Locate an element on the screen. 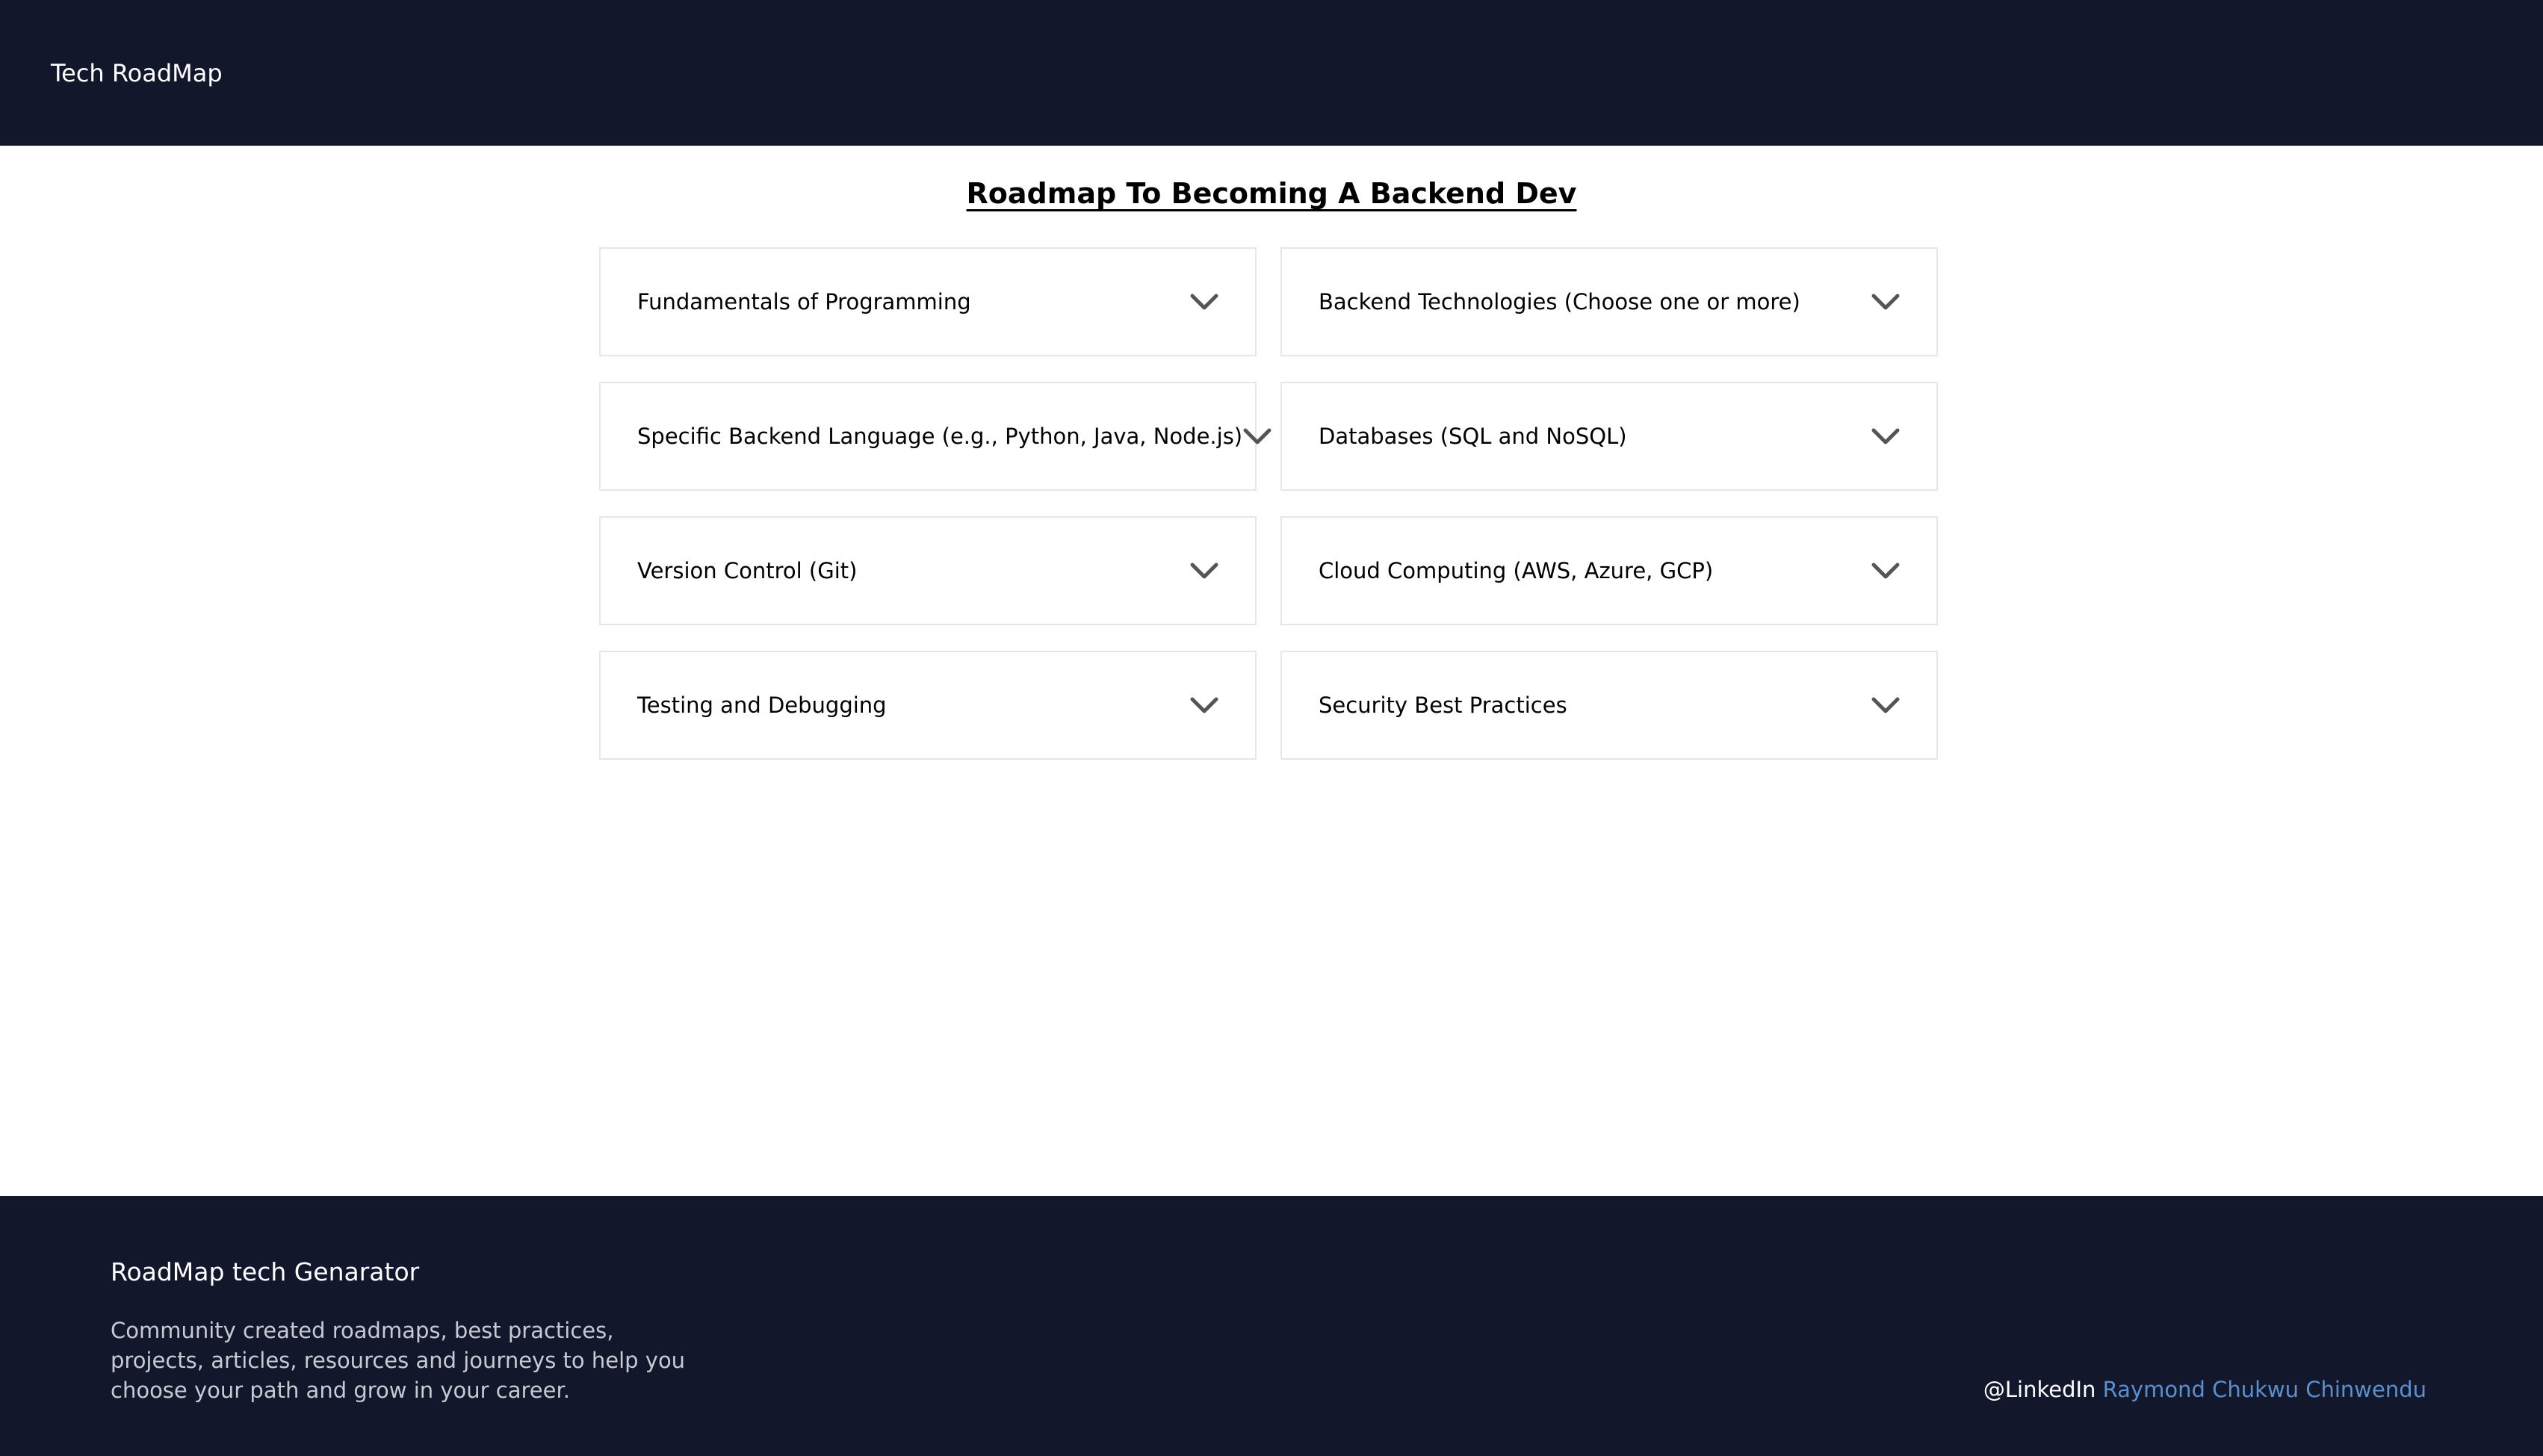 This screenshot has width=2543, height=1456. linkedin-author-link: Raymond Chukwu Chinwendu is located at coordinates (2264, 1389).